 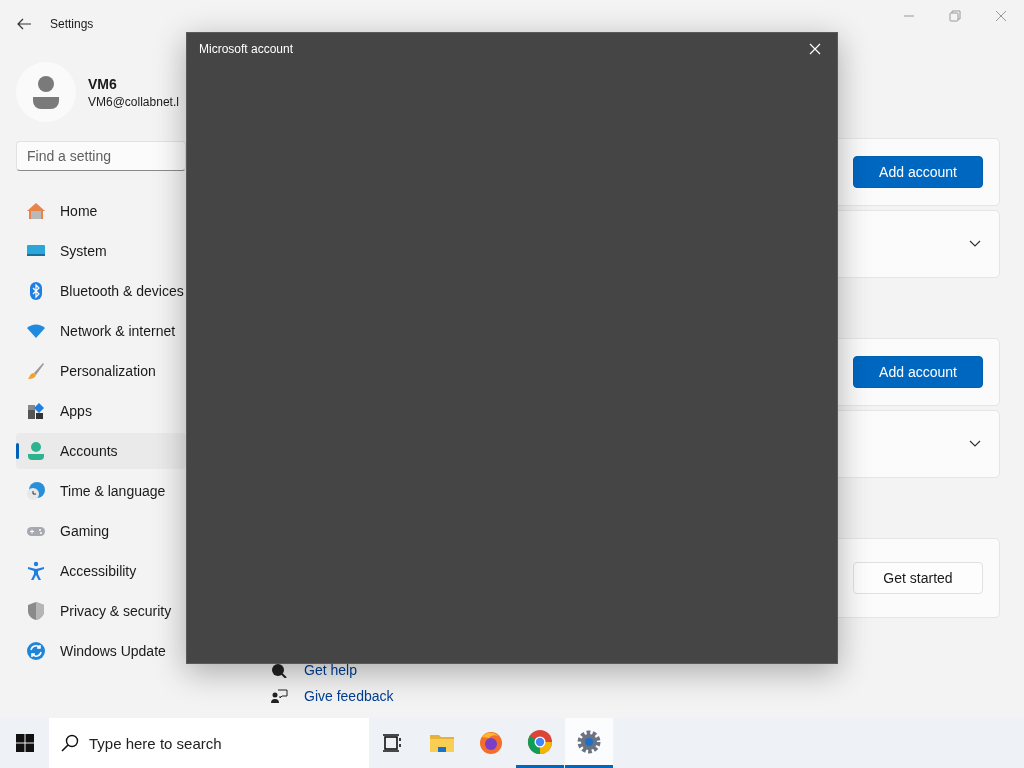 What do you see at coordinates (101, 211) in the screenshot?
I see `nav-item: Home` at bounding box center [101, 211].